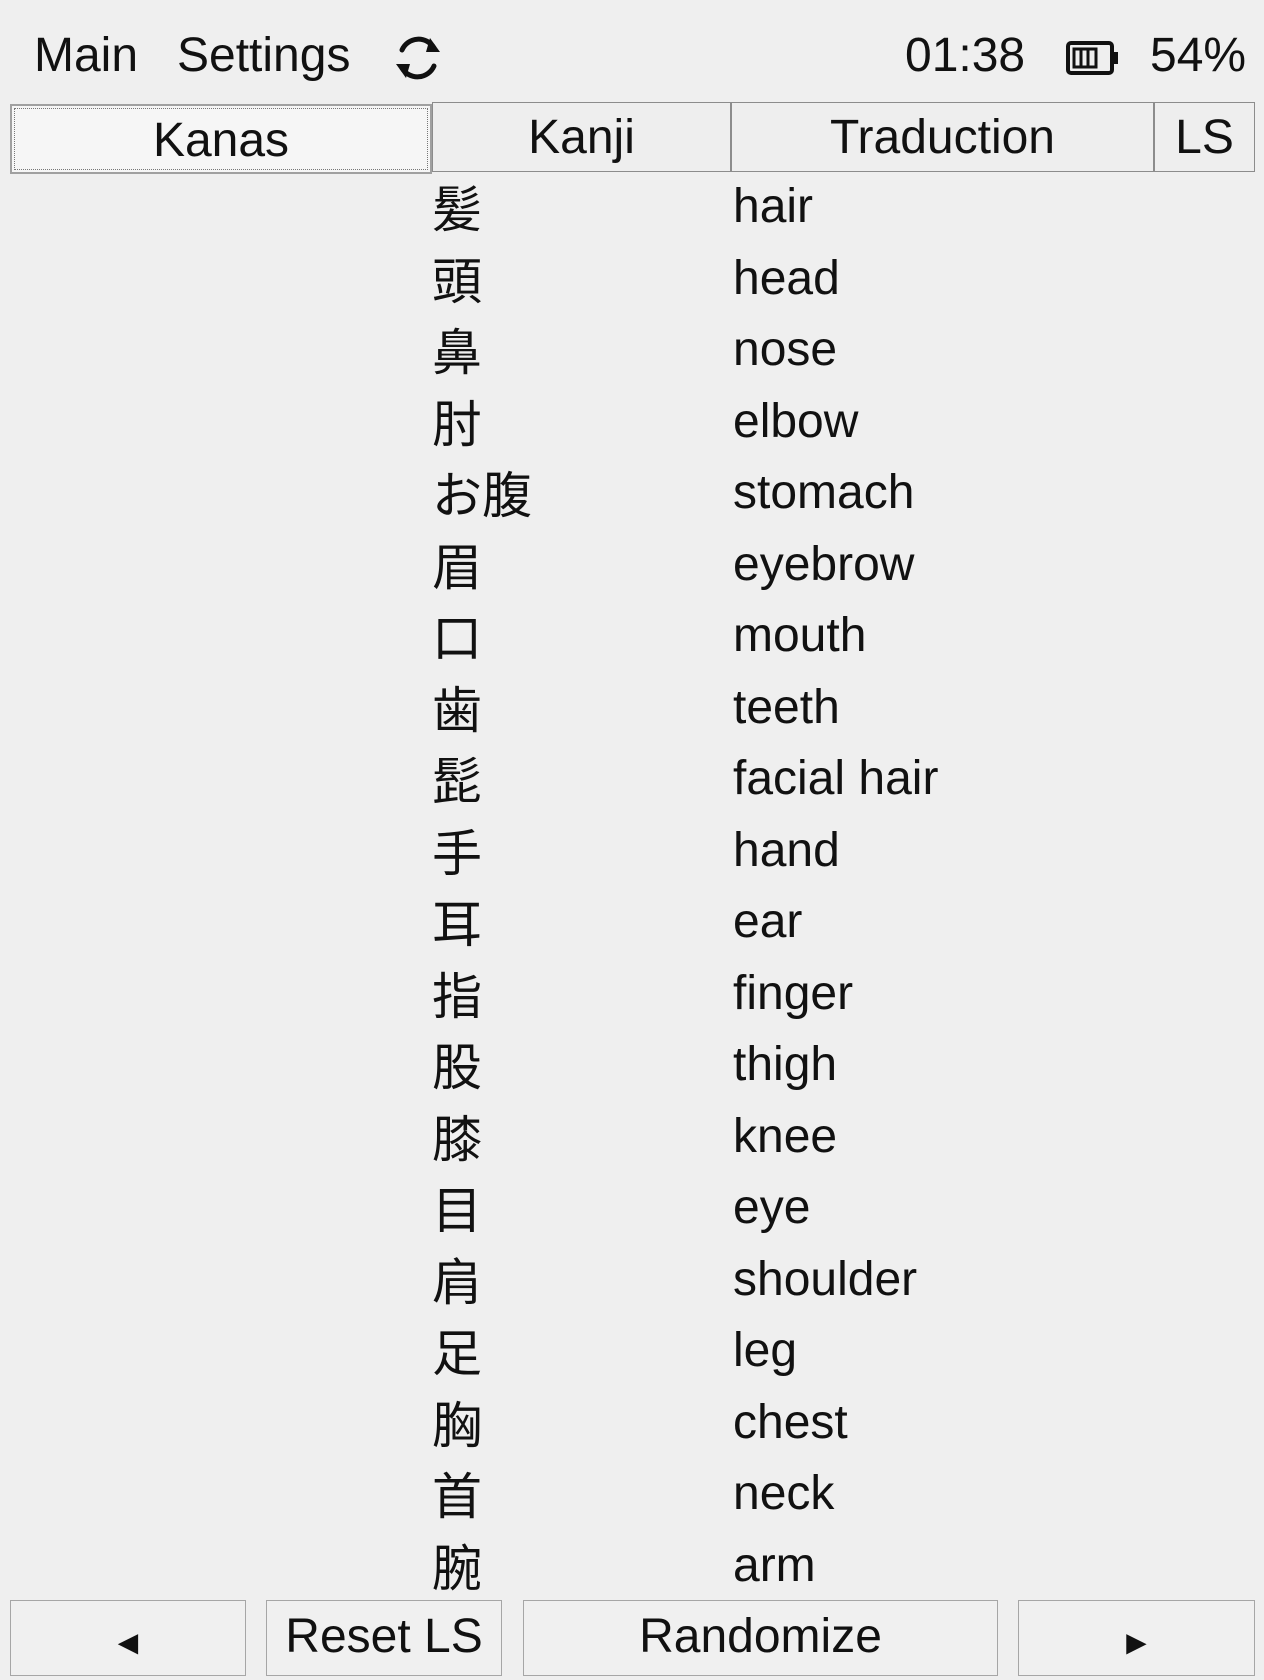 The width and height of the screenshot is (1264, 1680). What do you see at coordinates (824, 564) in the screenshot?
I see `translation-cell: eyebrow` at bounding box center [824, 564].